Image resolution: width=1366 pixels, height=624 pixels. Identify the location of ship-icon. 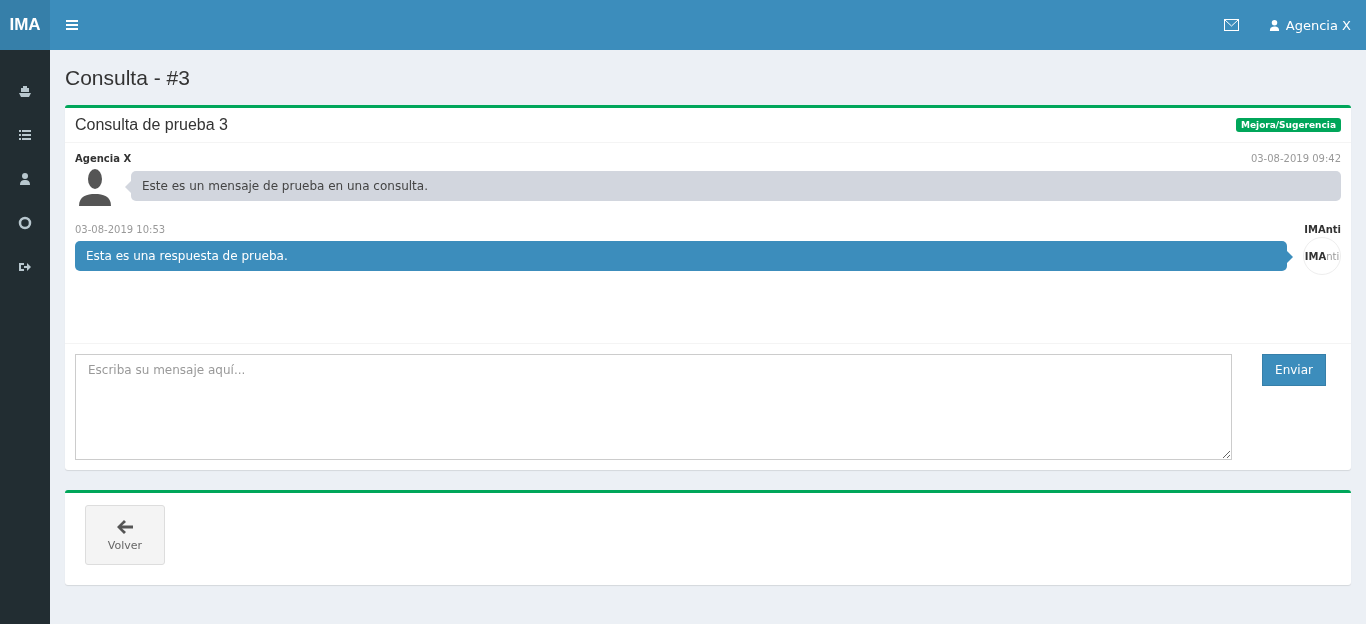
(25, 91).